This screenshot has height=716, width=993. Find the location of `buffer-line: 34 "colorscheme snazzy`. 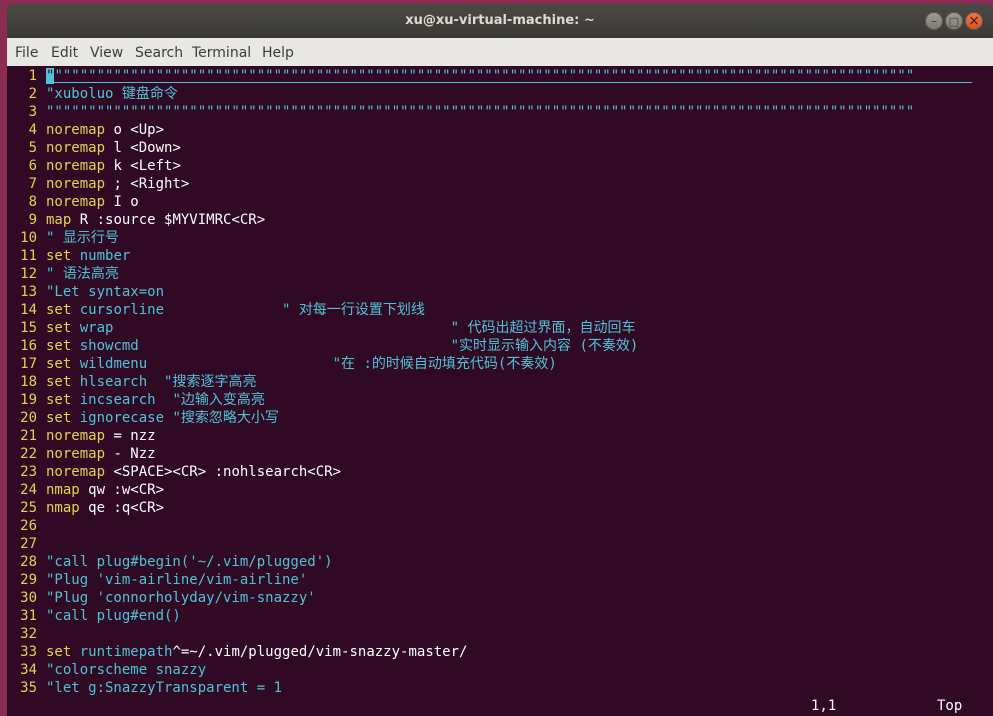

buffer-line: 34 "colorscheme snazzy is located at coordinates (500, 670).